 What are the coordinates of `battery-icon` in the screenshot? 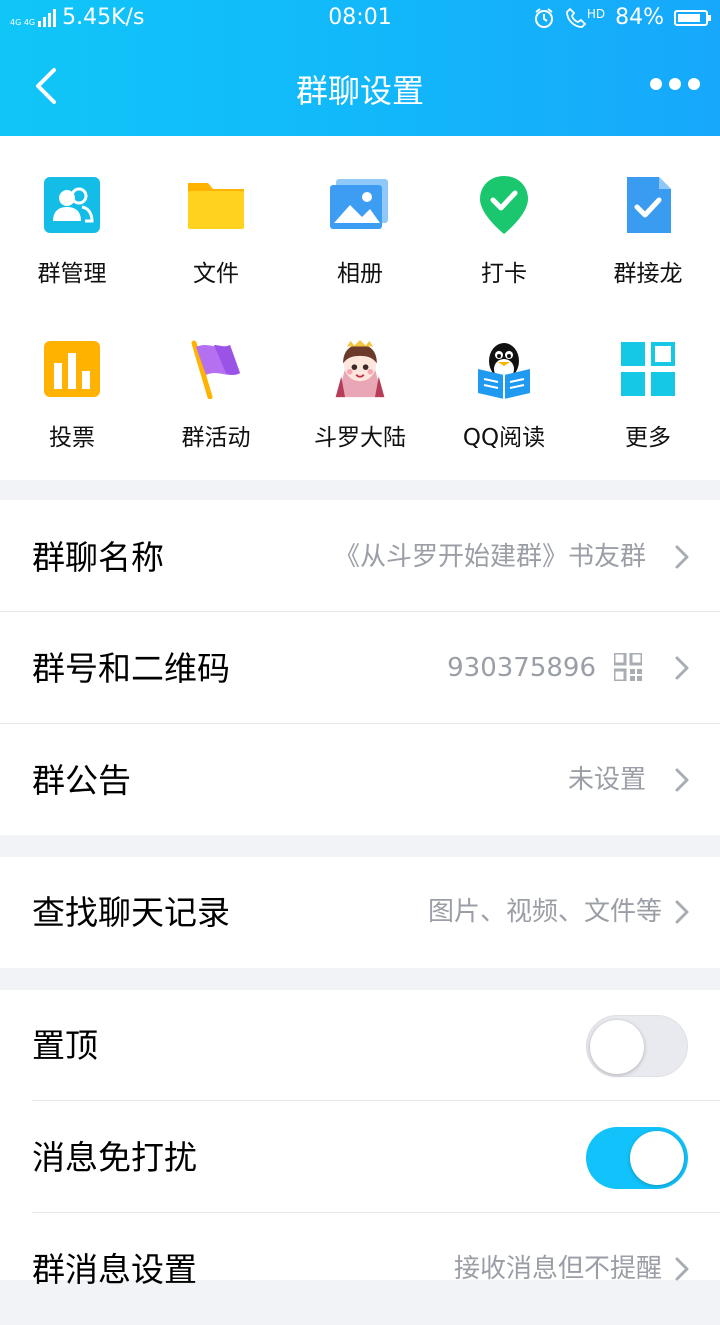 It's located at (692, 17).